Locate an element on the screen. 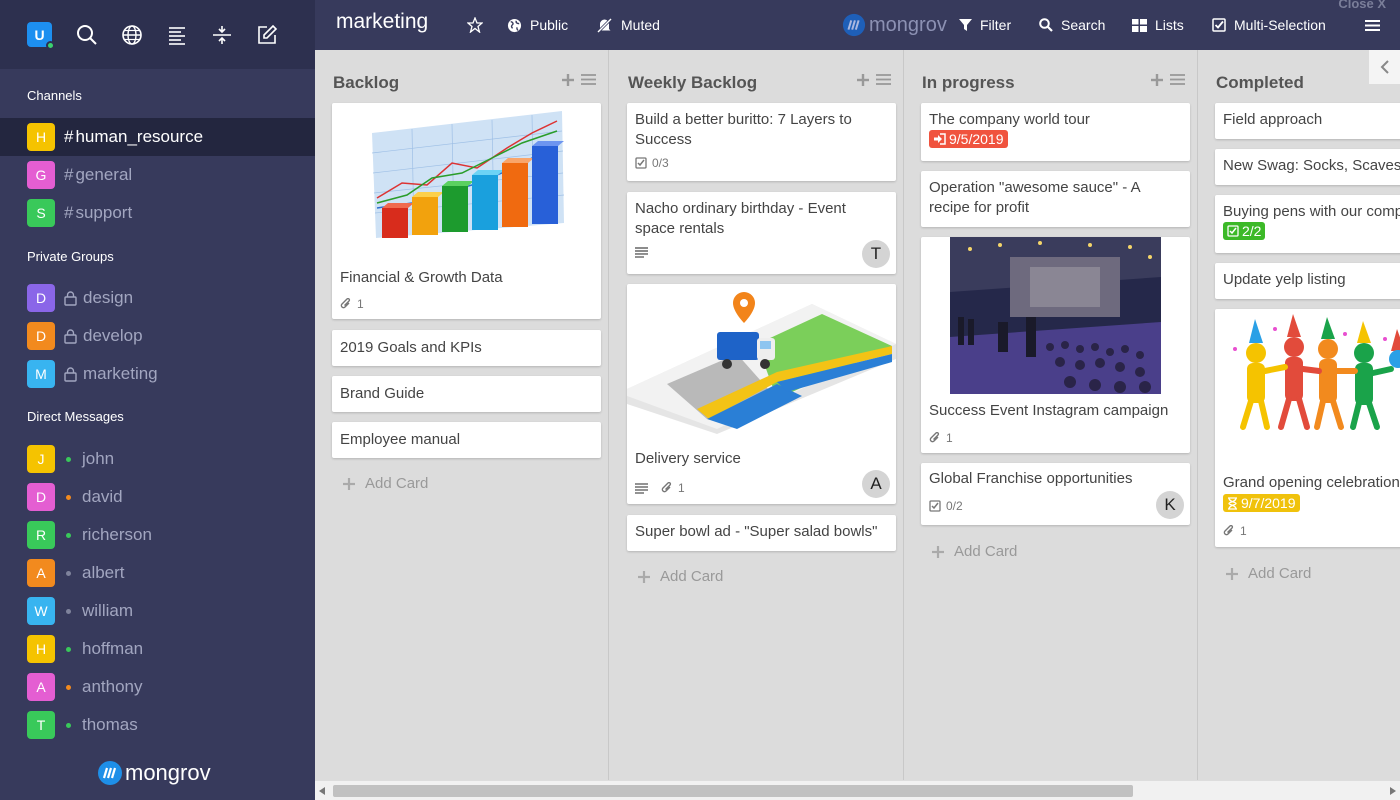 The image size is (1400, 800). dm-item-albert: Aalbert is located at coordinates (157, 573).